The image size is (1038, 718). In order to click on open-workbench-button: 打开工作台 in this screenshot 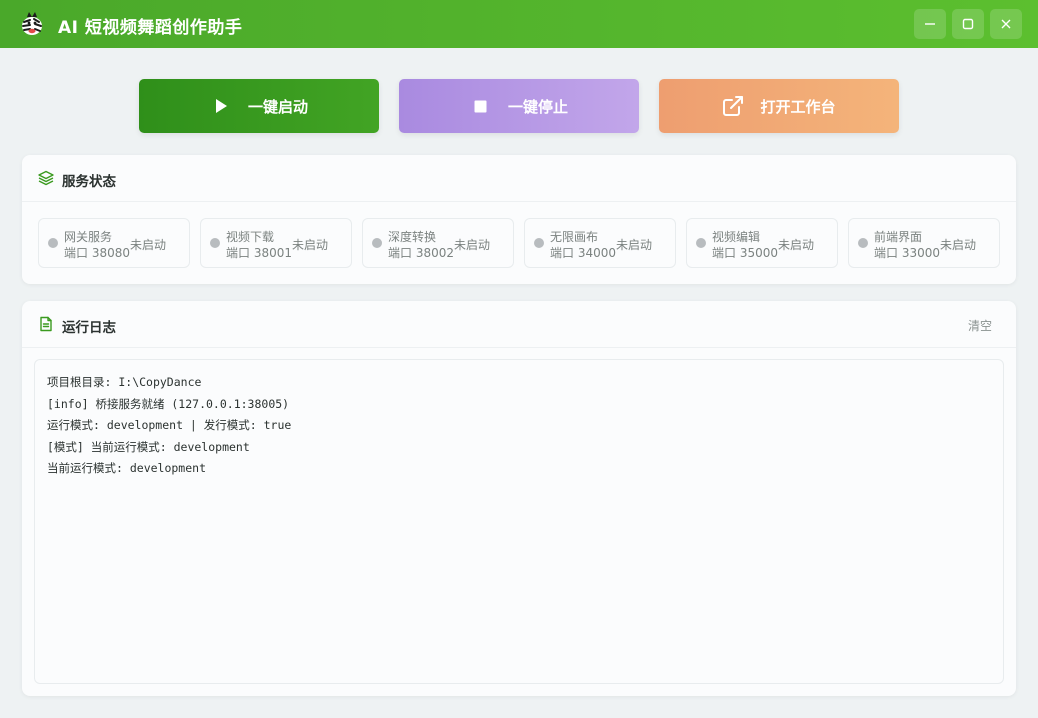, I will do `click(779, 106)`.